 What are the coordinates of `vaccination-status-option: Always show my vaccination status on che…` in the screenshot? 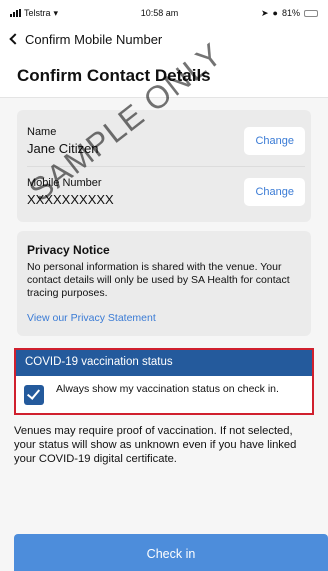 It's located at (164, 394).